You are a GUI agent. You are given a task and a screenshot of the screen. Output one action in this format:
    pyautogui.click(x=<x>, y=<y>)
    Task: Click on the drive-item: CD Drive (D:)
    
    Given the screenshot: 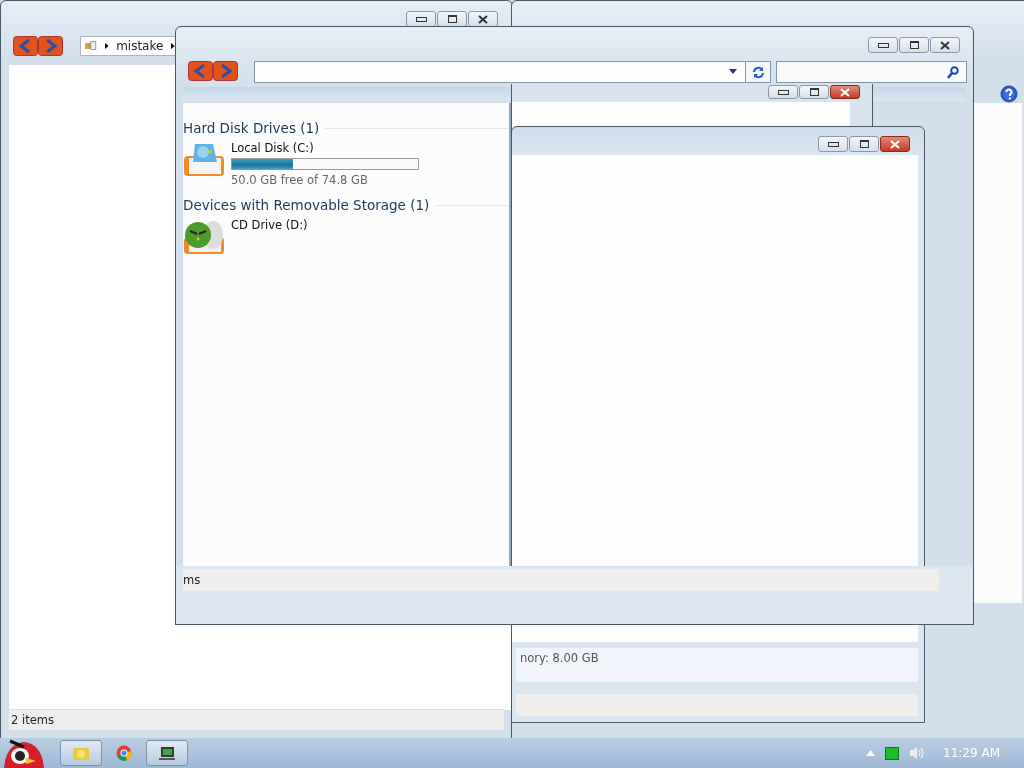 What is the action you would take?
    pyautogui.click(x=346, y=240)
    